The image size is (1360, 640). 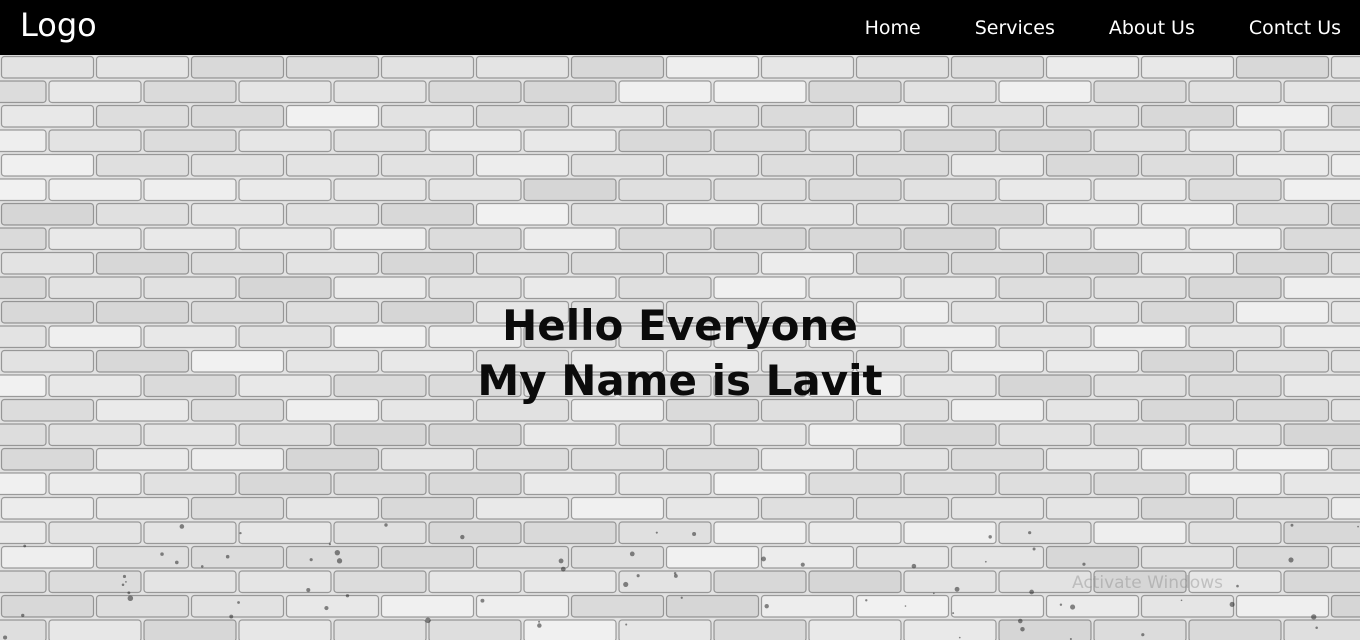 What do you see at coordinates (1147, 583) in the screenshot?
I see `activate-windows-watermark: Activate Windows` at bounding box center [1147, 583].